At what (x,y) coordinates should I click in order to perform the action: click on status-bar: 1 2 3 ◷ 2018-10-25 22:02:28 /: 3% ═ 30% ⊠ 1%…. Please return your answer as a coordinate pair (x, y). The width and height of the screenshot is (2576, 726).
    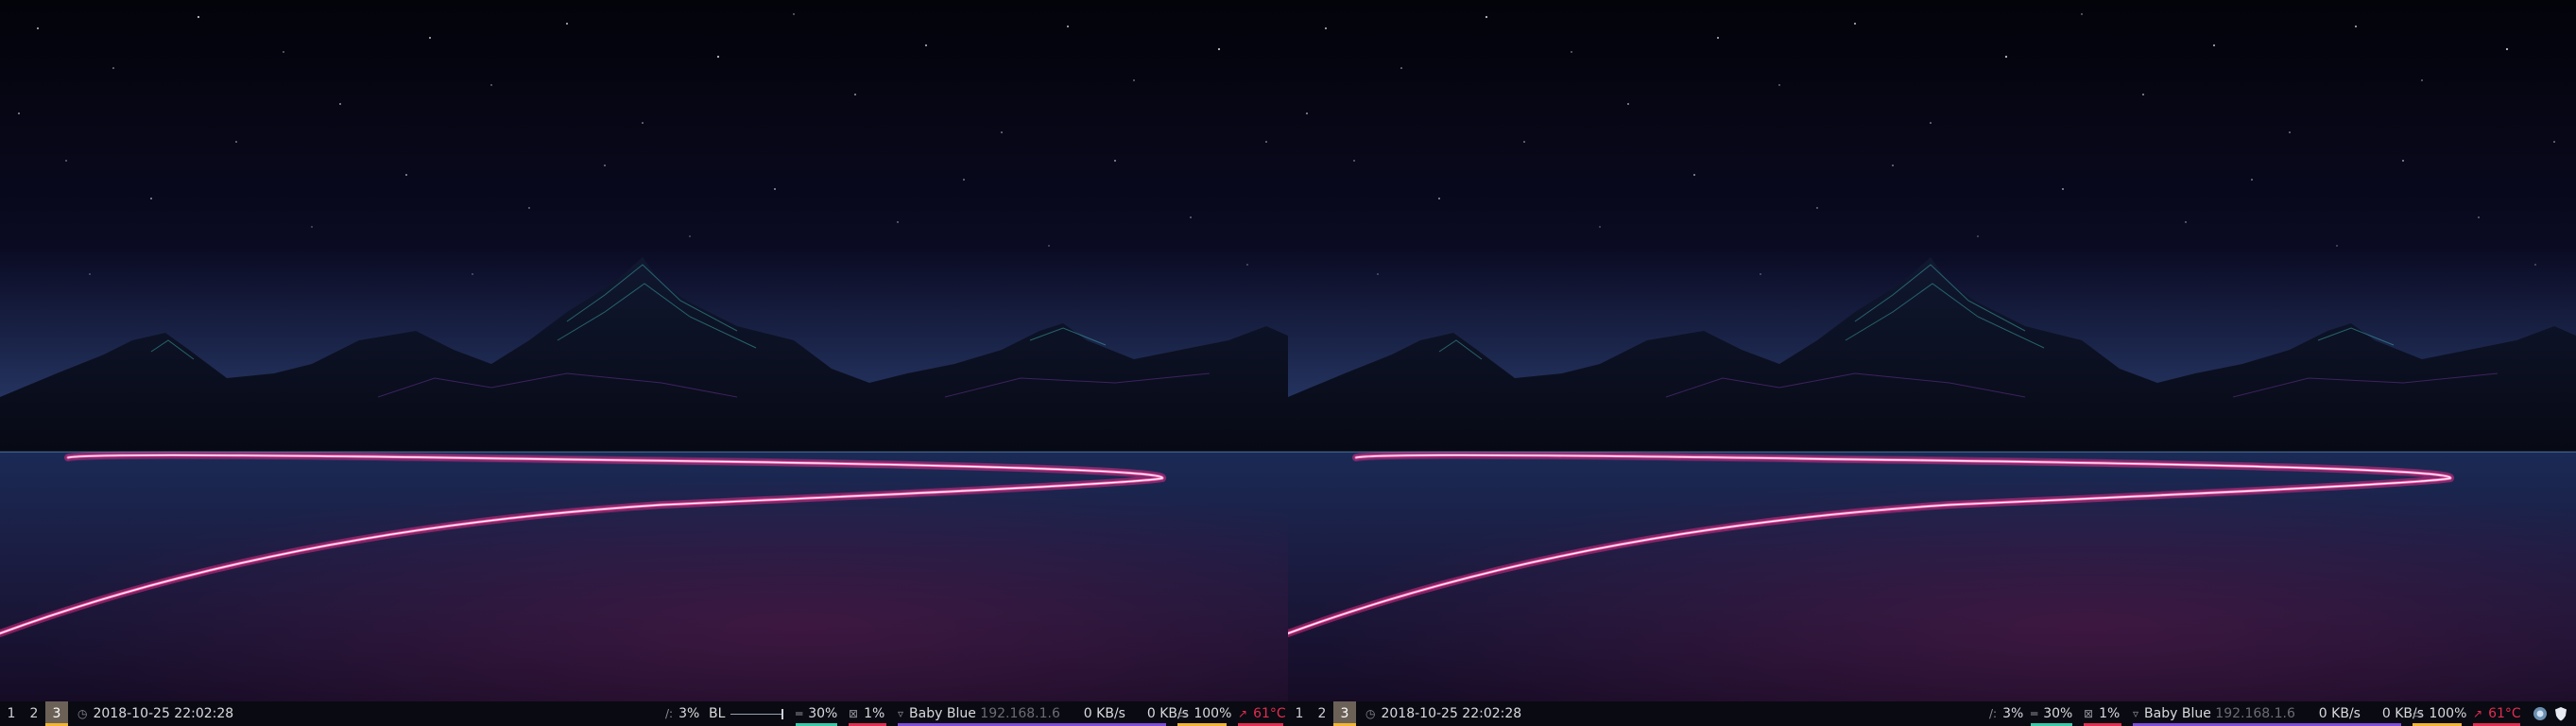
    Looking at the image, I should click on (1932, 713).